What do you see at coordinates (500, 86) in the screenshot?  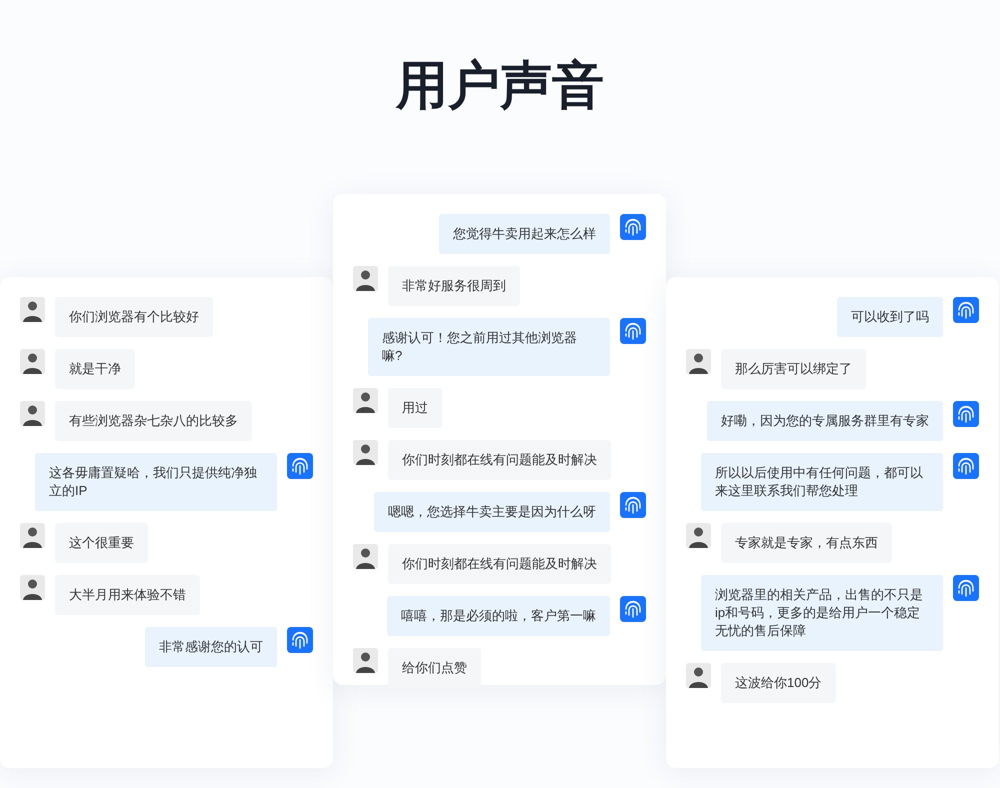 I see `page-title: 用户声音` at bounding box center [500, 86].